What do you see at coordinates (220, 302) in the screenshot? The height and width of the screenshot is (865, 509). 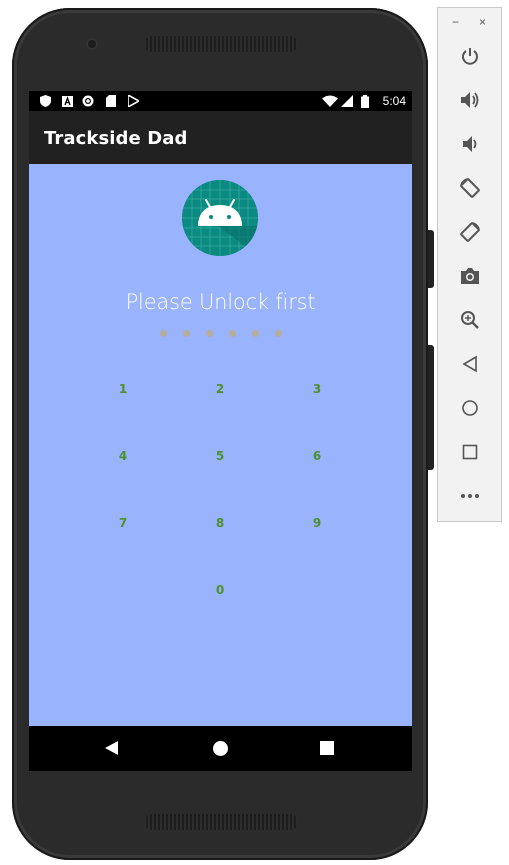 I see `unlock-prompt: Please Unlock first` at bounding box center [220, 302].